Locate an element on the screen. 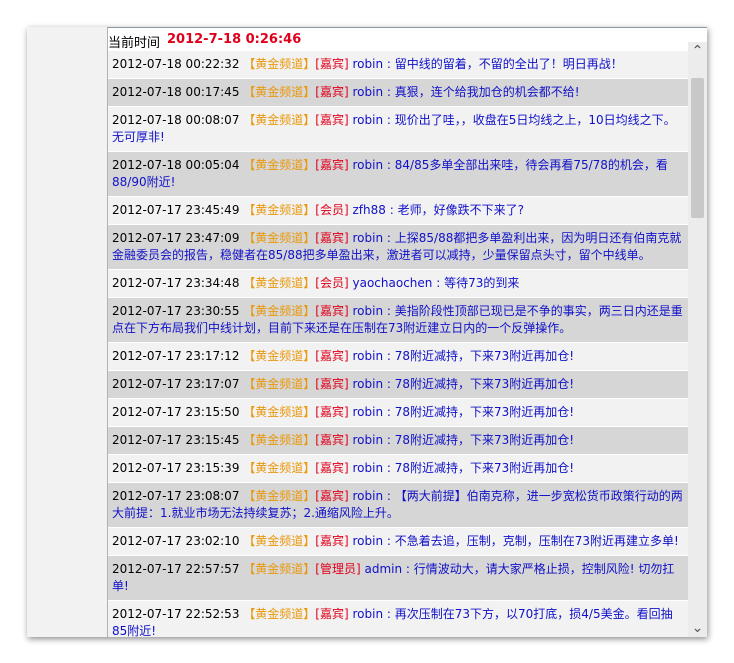  scroll-thumb is located at coordinates (697, 148).